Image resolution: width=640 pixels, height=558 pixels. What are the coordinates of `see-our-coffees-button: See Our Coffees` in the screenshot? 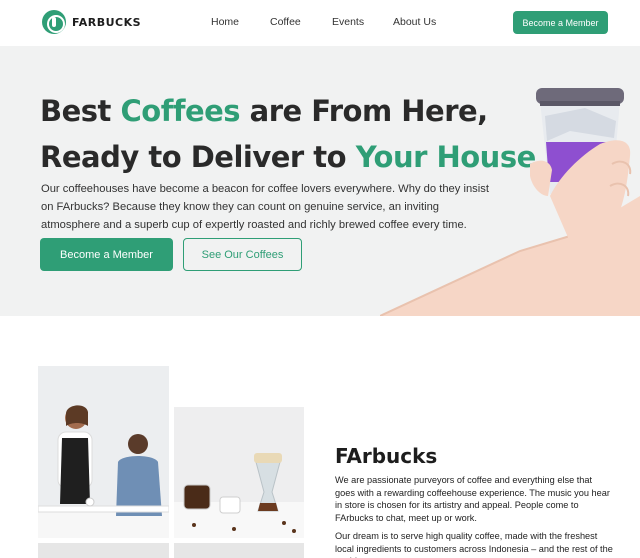 It's located at (242, 254).